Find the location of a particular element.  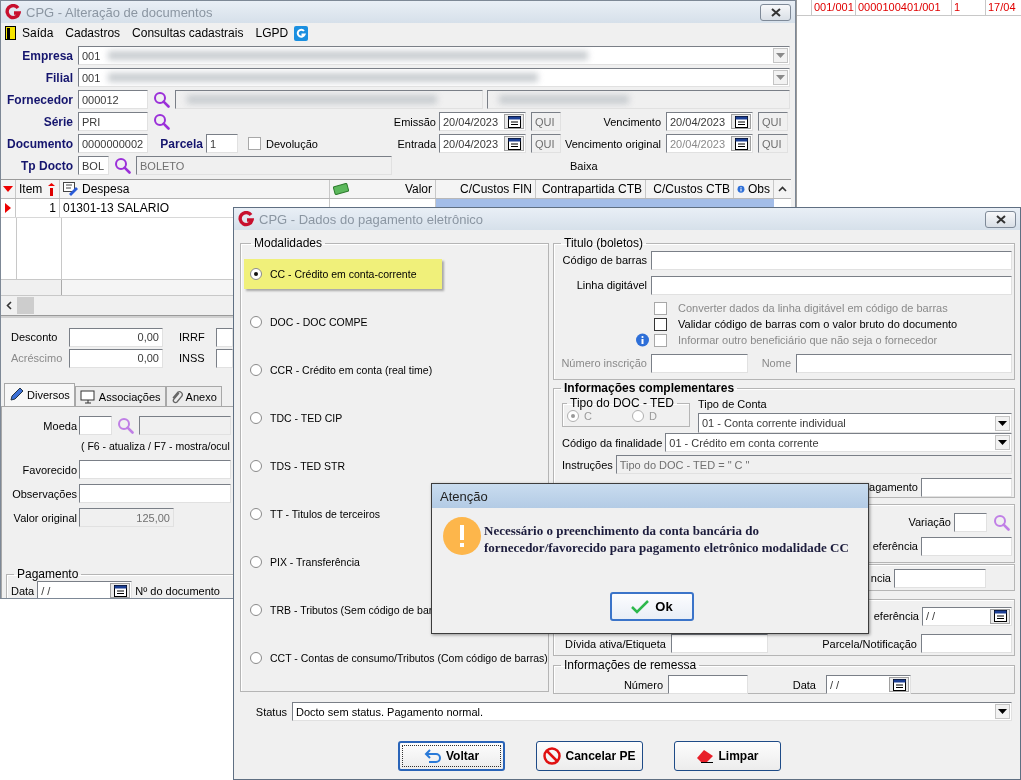

input-field: 125,00 is located at coordinates (126, 517).